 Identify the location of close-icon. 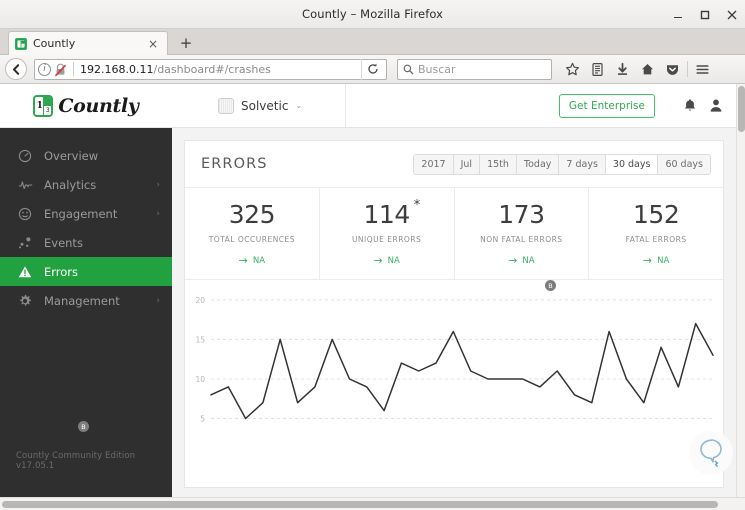
(732, 15).